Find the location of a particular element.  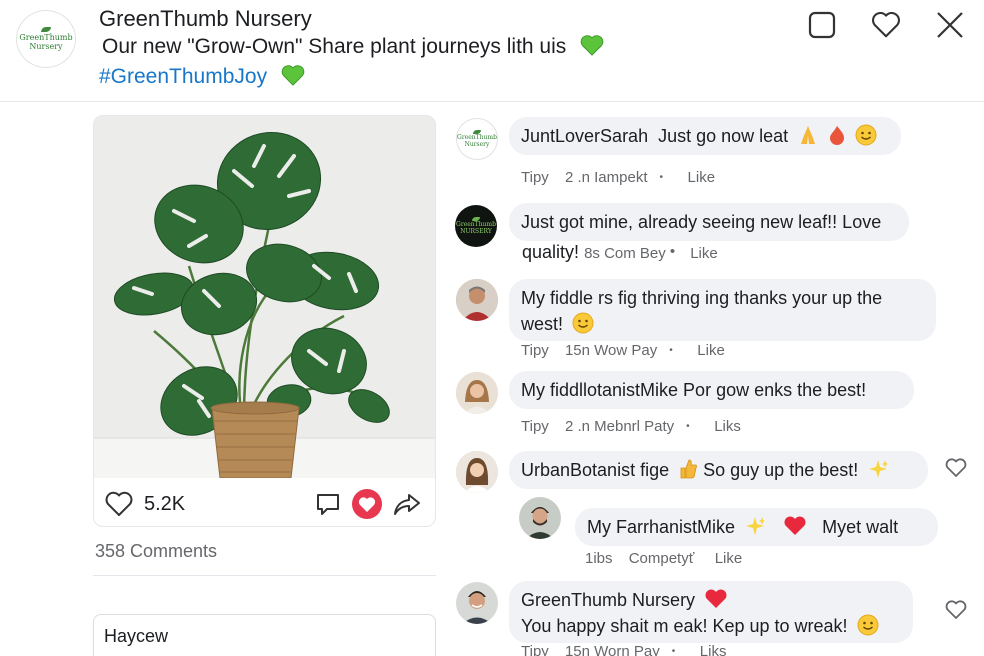

comment-text-wrap: You happy shait m eak! Kep up to wreak! is located at coordinates (711, 626).